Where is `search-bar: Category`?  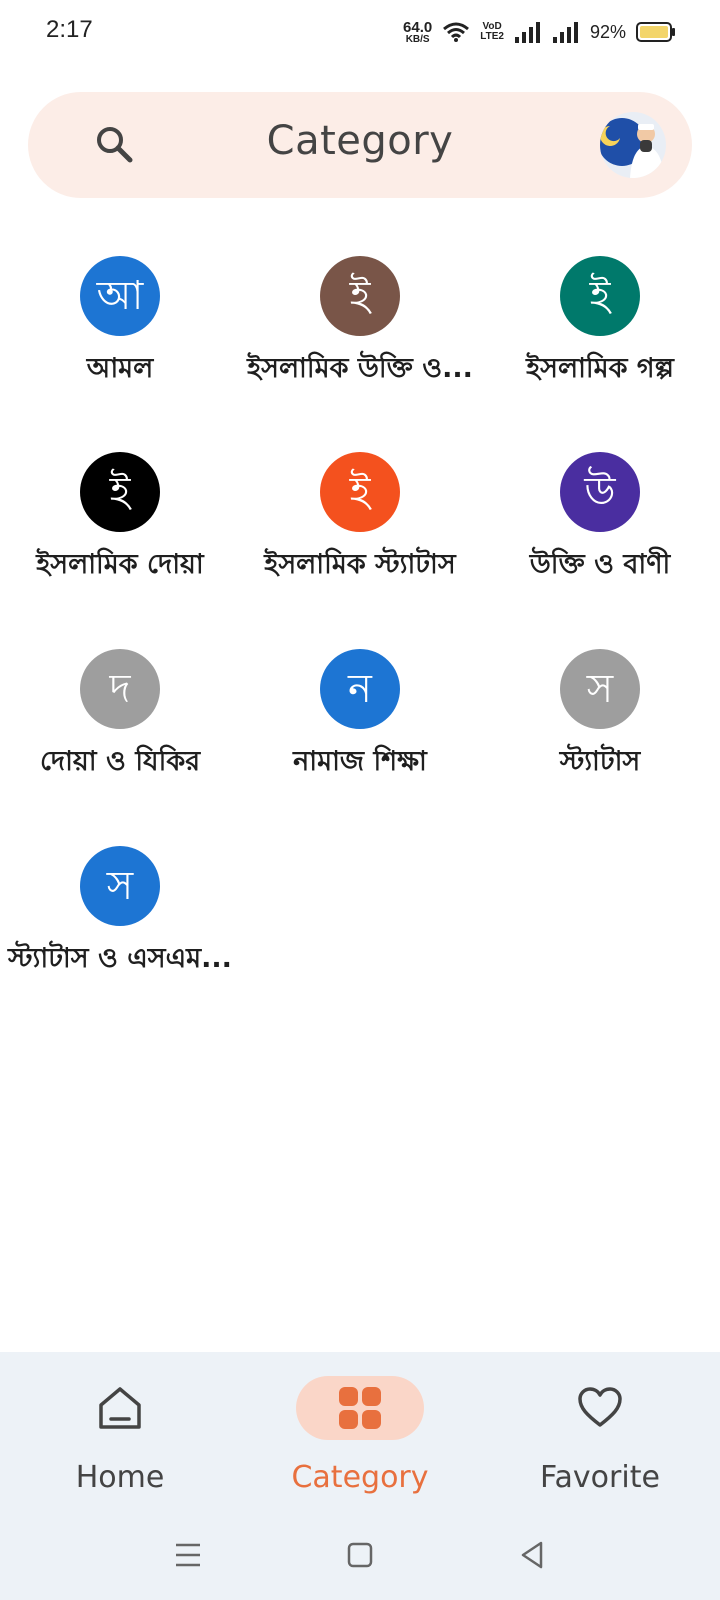
search-bar: Category is located at coordinates (360, 145).